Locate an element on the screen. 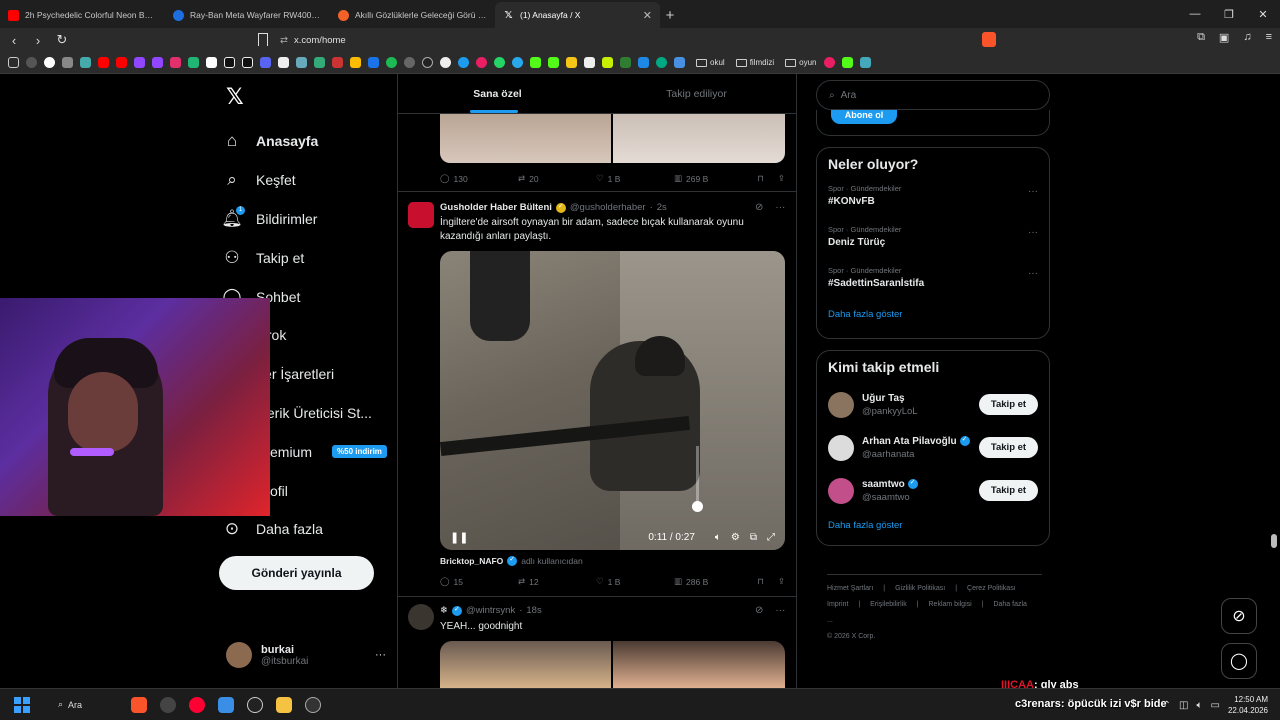  reply-button: ◯ 15 is located at coordinates (479, 581).